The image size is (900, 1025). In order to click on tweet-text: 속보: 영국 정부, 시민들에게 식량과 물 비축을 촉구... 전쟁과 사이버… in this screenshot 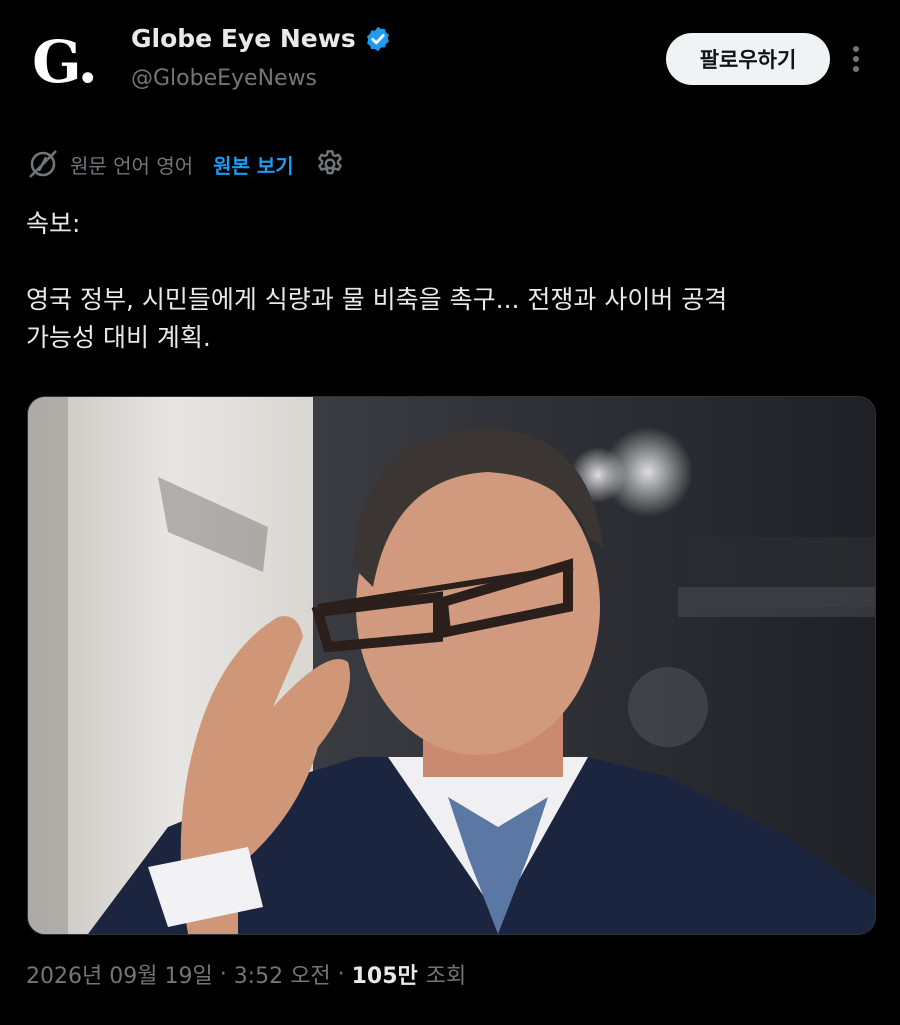, I will do `click(441, 281)`.